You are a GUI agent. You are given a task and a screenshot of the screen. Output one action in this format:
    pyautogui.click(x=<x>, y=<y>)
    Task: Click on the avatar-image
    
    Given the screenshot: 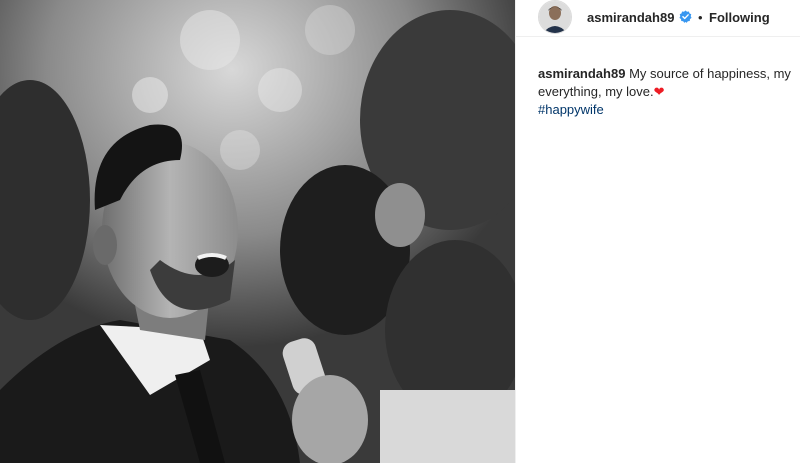 What is the action you would take?
    pyautogui.click(x=555, y=17)
    